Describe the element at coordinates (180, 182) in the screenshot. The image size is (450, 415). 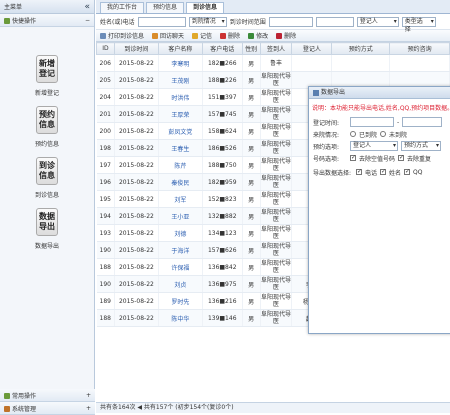
I see `cell-name: 秦俊民` at that location.